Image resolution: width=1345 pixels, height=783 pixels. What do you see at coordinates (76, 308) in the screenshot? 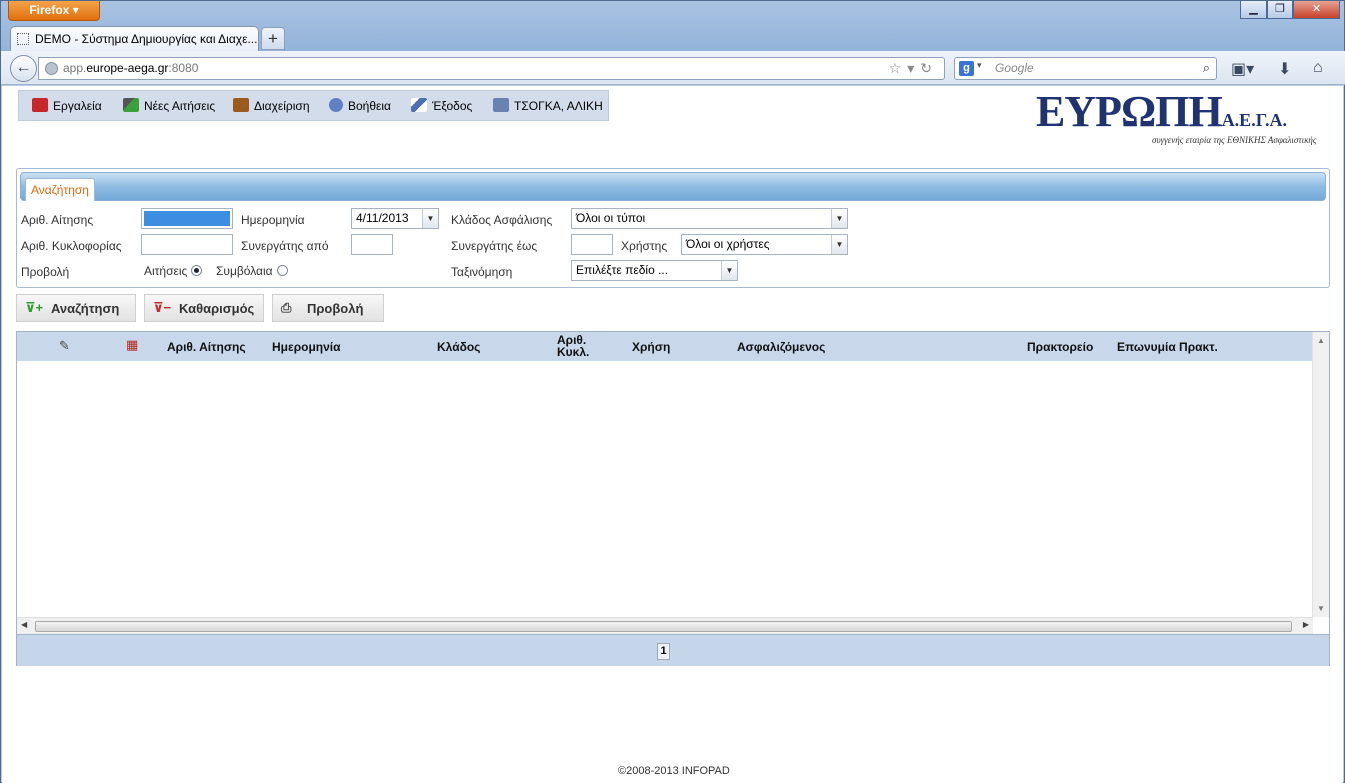
I see `search-button: ⊽+ Αναζήτηση` at bounding box center [76, 308].